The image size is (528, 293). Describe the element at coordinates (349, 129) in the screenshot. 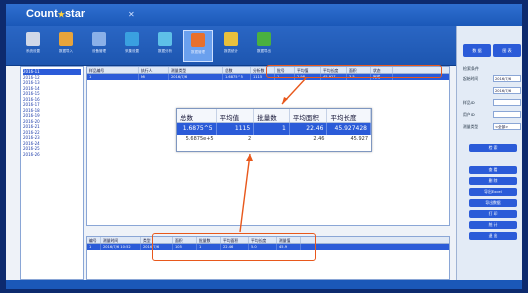

I see `callout-cell: 45.927428` at that location.